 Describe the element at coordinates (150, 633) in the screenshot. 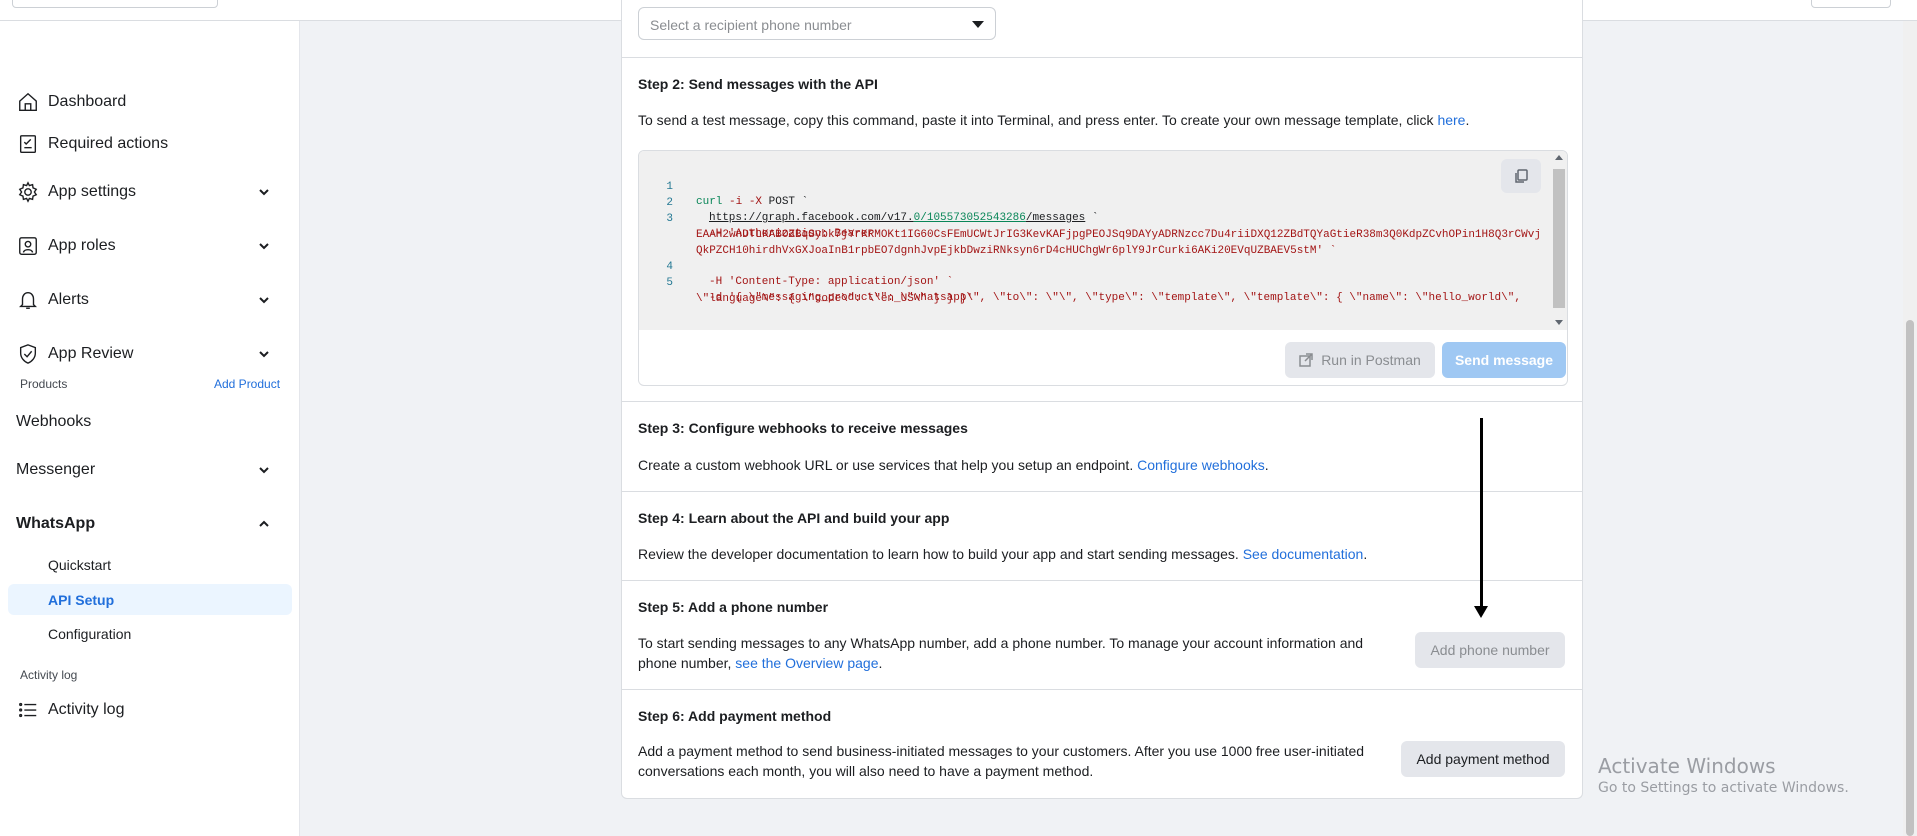

I see `sidebar-subitem-configuration: Configuration` at that location.